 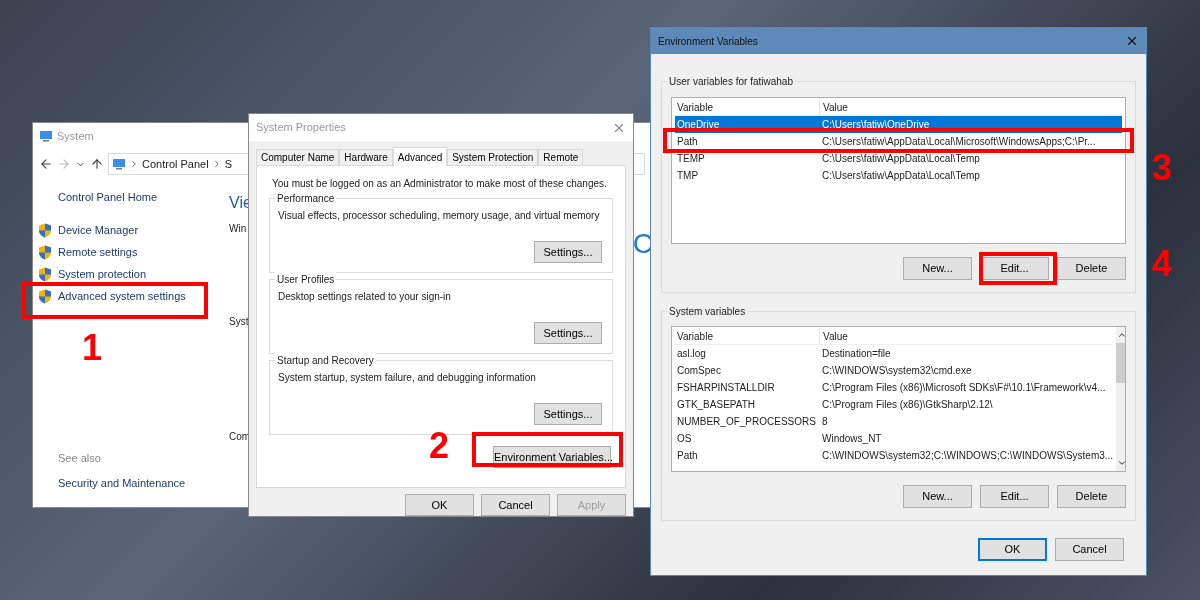 I want to click on breadcrumb-item: S, so click(x=228, y=164).